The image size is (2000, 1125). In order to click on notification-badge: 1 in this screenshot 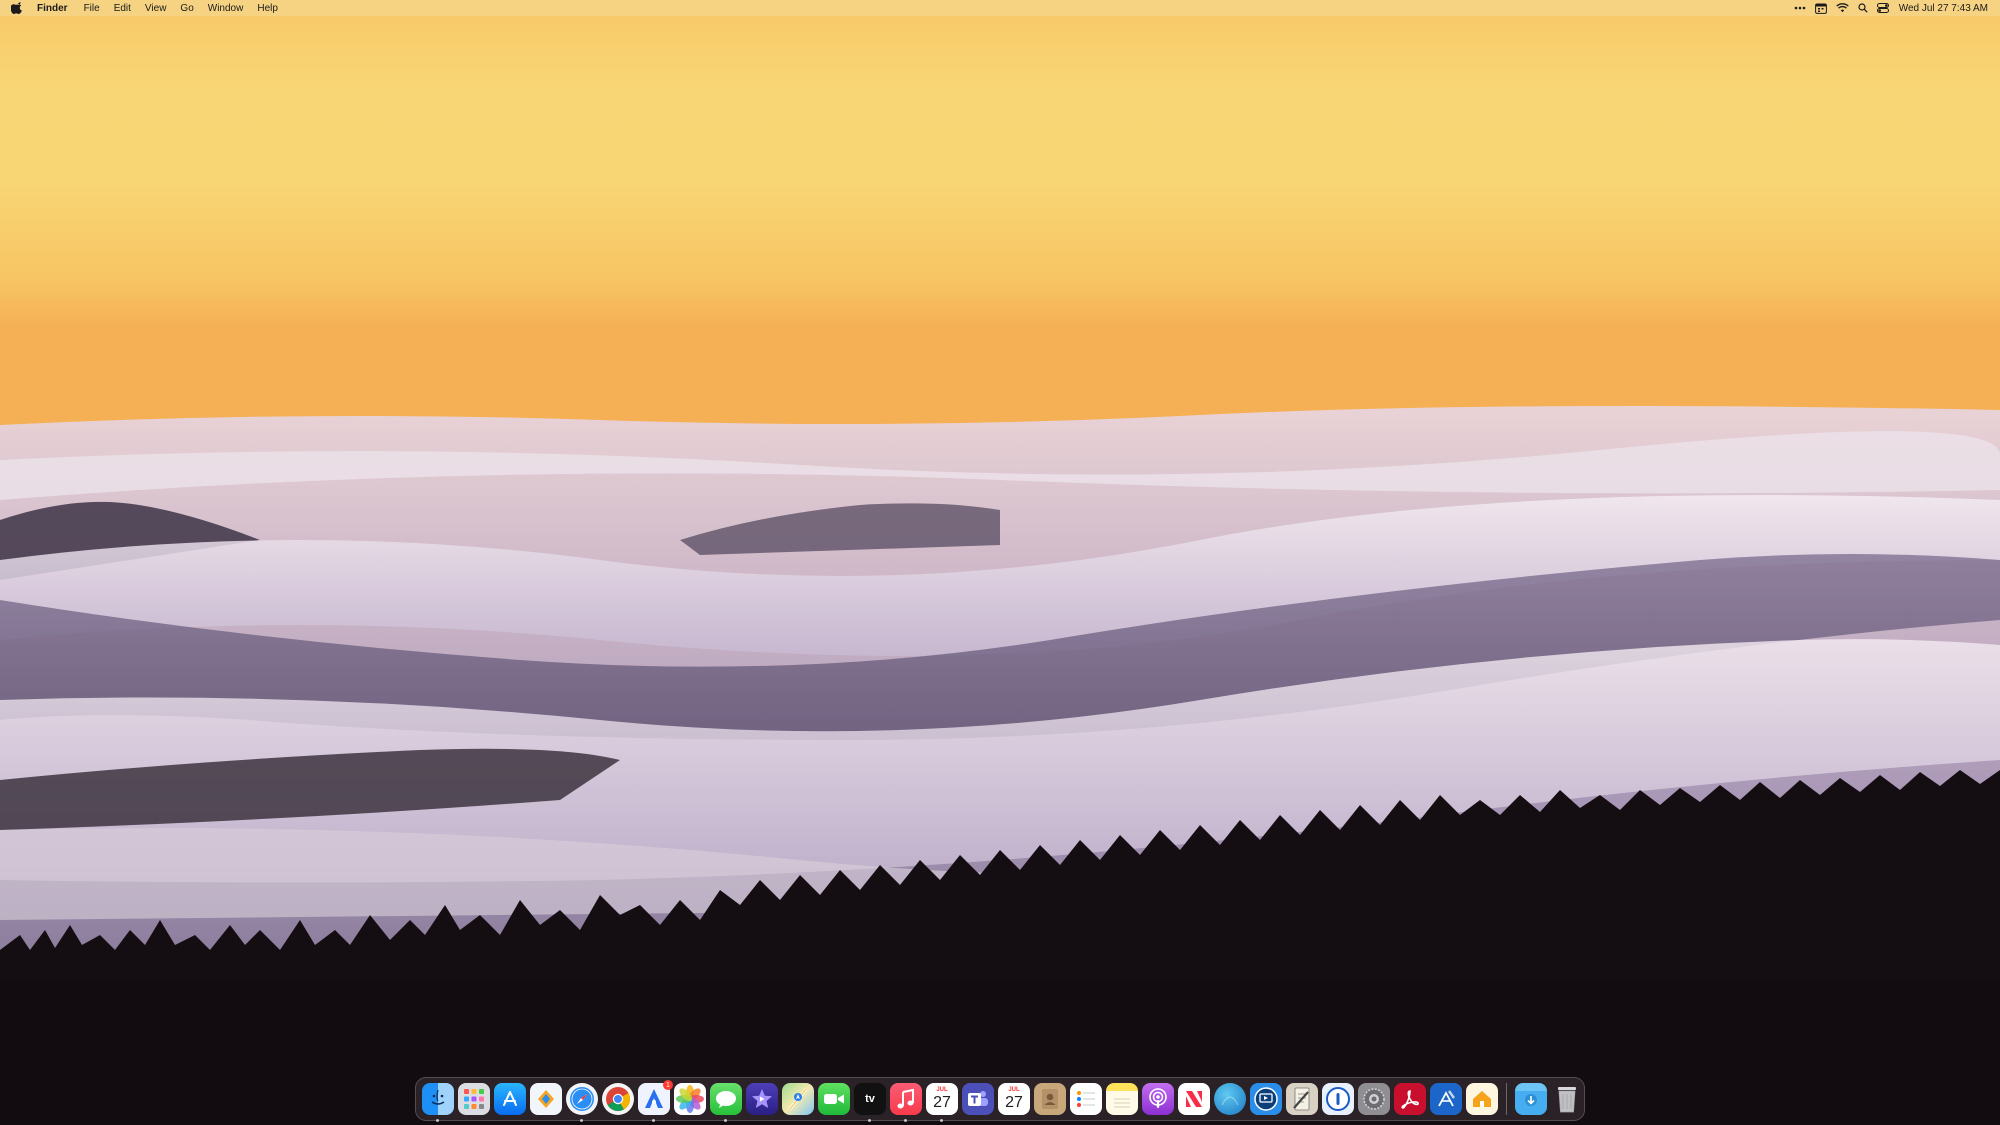, I will do `click(668, 1085)`.